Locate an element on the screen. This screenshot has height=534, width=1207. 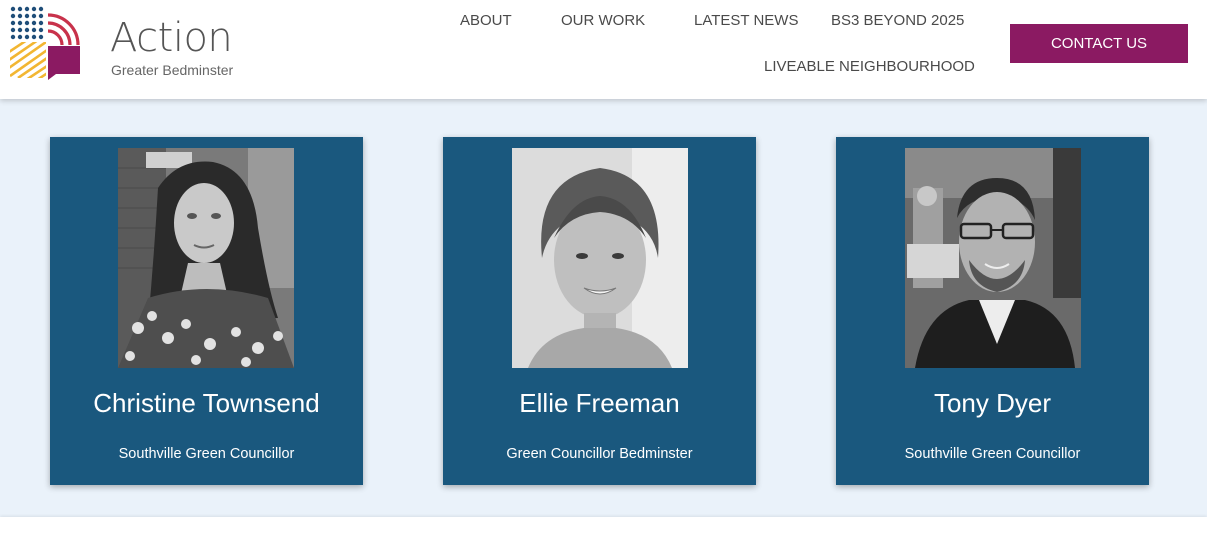
nav-item-liveable-neighbourhood: LIVEABLE NEIGHBOURHOOD is located at coordinates (869, 67).